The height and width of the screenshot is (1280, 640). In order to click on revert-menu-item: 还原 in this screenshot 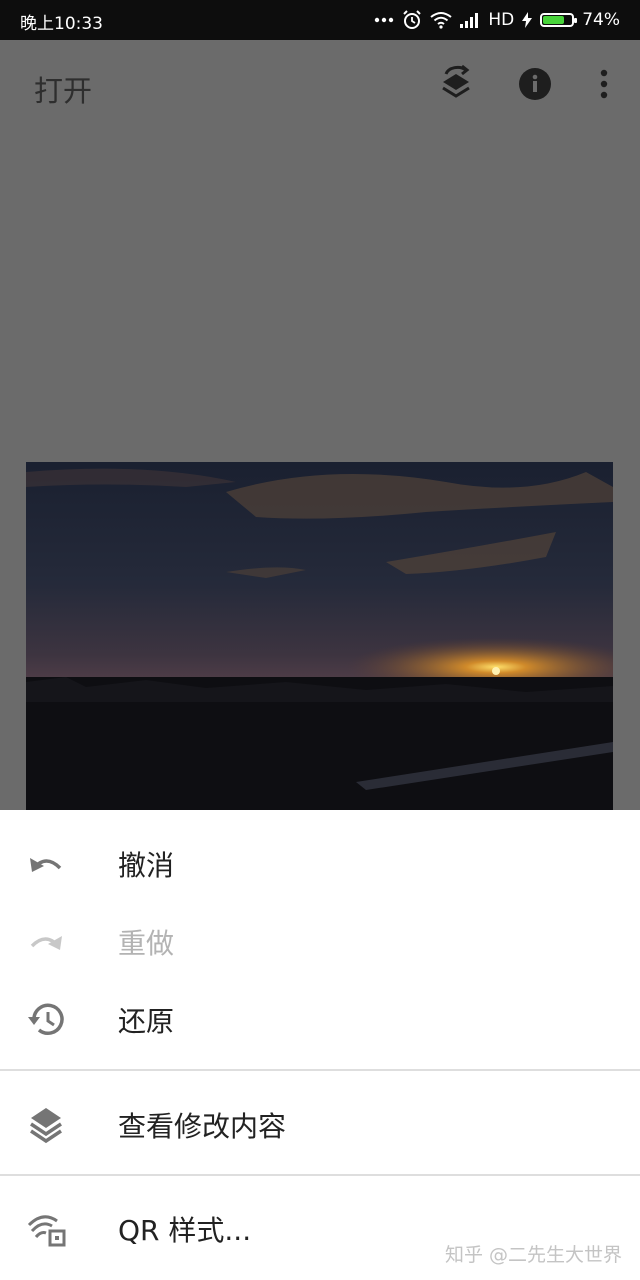, I will do `click(320, 1020)`.